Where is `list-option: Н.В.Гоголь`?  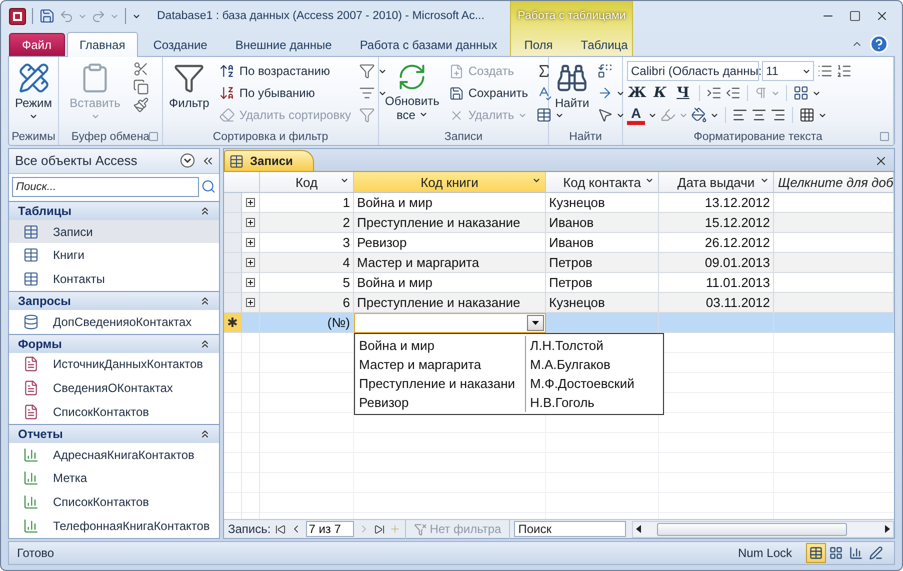
list-option: Н.В.Гоголь is located at coordinates (594, 402).